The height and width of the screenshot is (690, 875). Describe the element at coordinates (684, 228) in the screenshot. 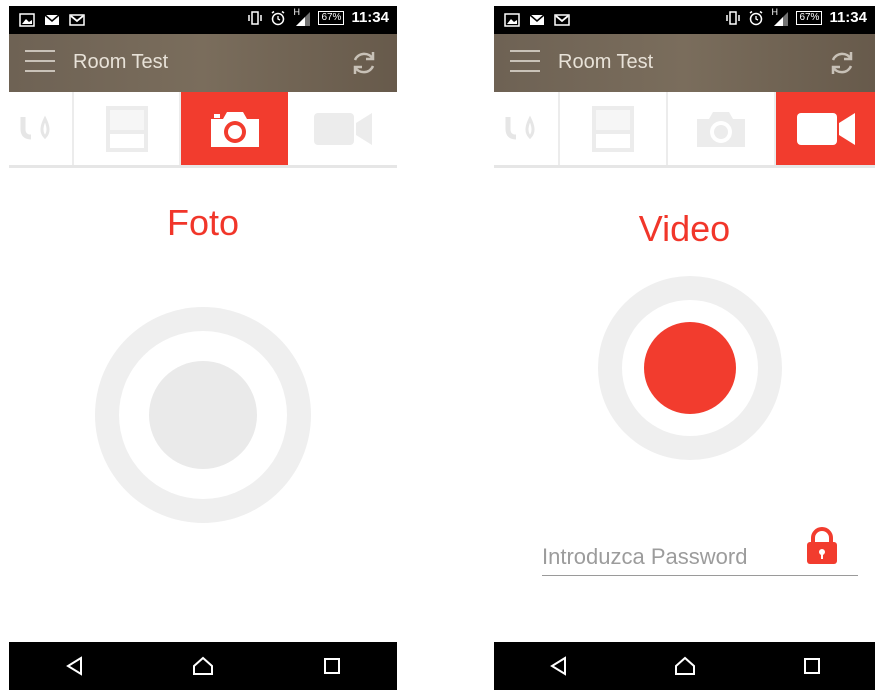

I see `section-title: Video` at that location.